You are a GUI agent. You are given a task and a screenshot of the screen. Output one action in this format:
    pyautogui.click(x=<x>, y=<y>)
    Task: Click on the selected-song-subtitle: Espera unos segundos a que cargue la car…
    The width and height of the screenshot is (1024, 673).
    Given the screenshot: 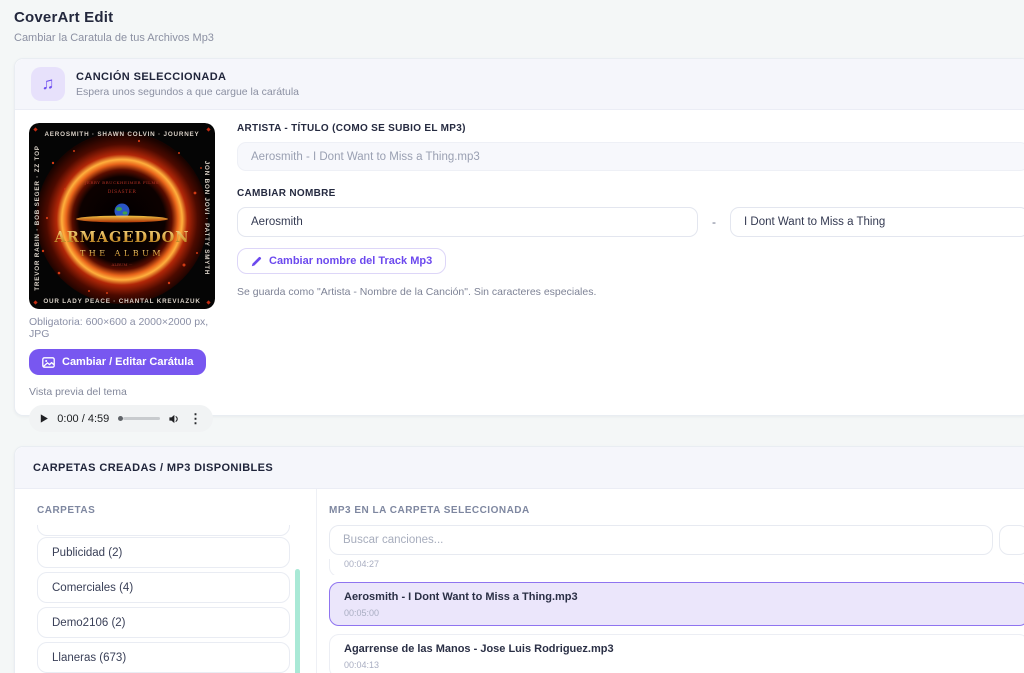 What is the action you would take?
    pyautogui.click(x=187, y=91)
    